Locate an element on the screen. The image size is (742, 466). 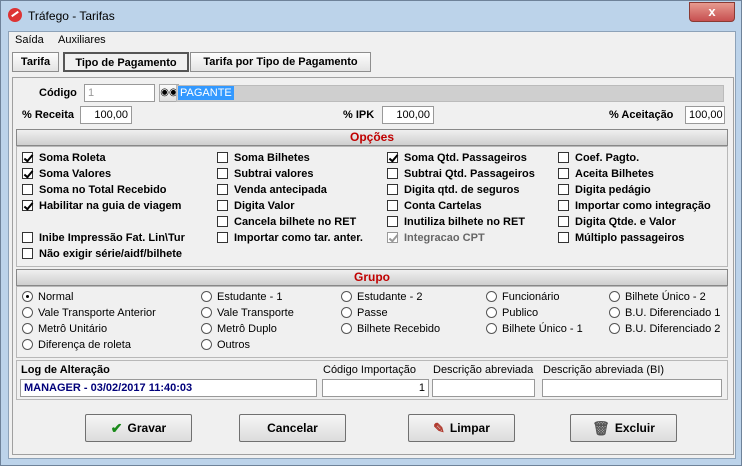
menu-saida: Saída is located at coordinates (29, 40).